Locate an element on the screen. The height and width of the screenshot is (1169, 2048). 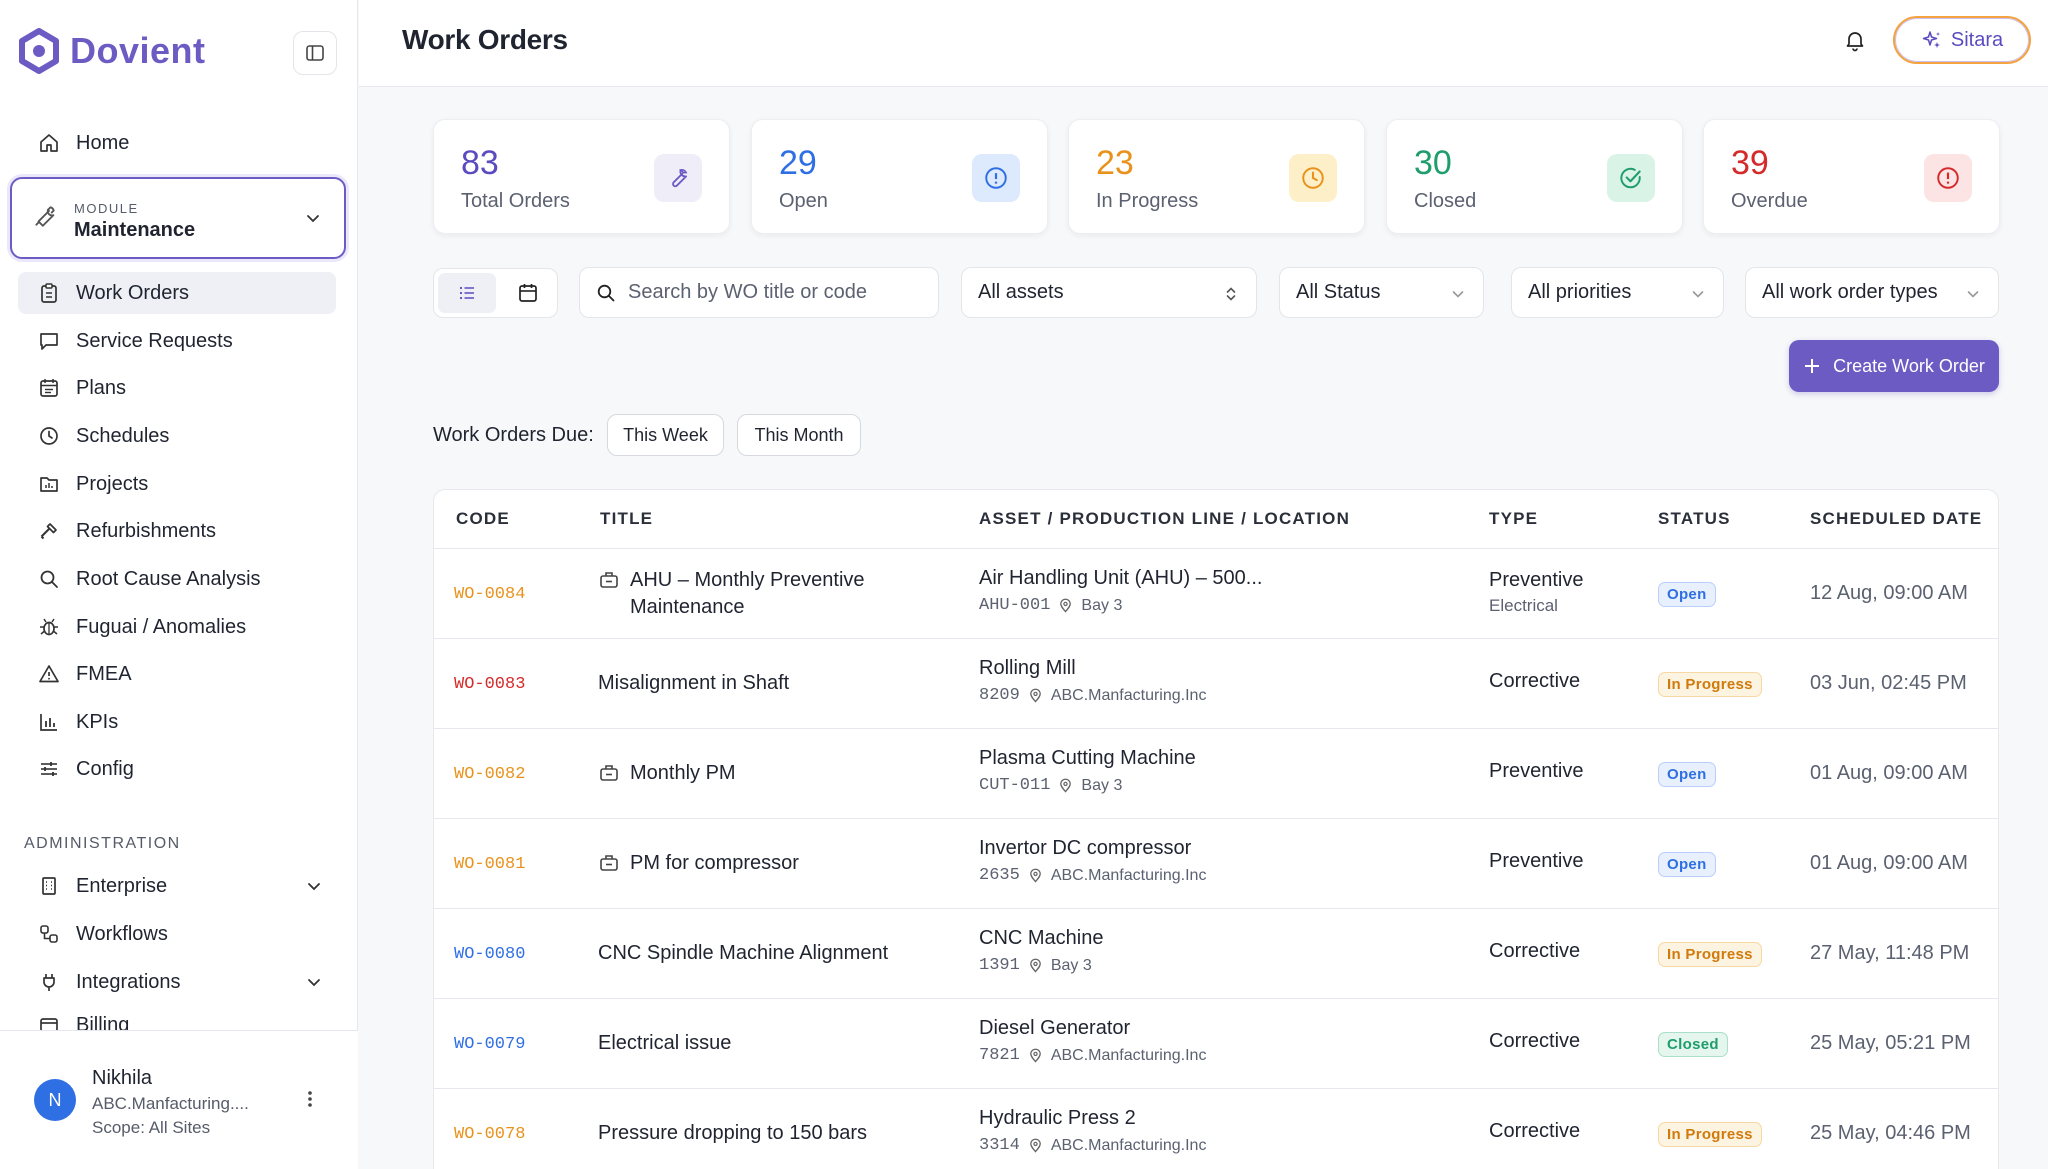
wo-title: PM for compressor is located at coordinates (768, 863).